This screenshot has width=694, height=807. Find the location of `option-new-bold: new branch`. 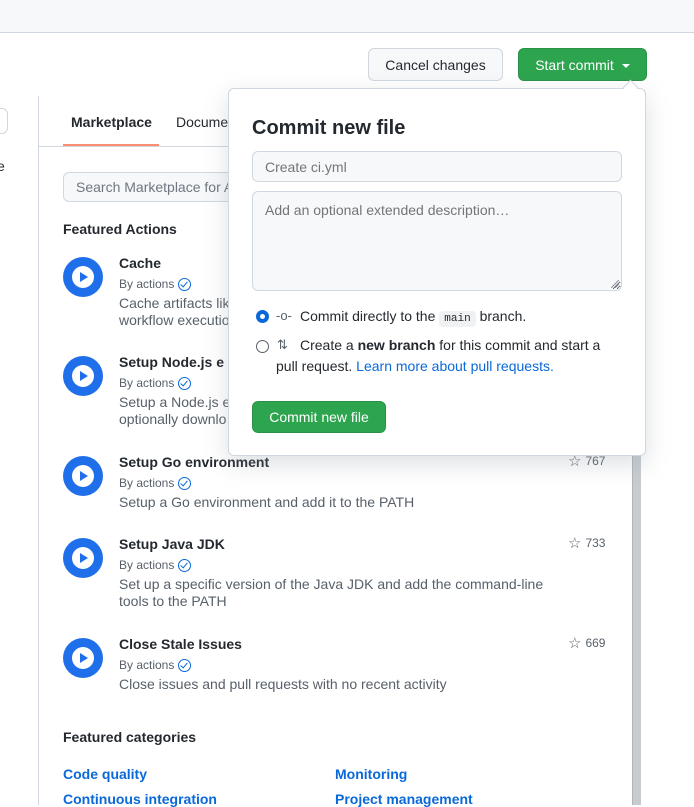

option-new-bold: new branch is located at coordinates (396, 345).